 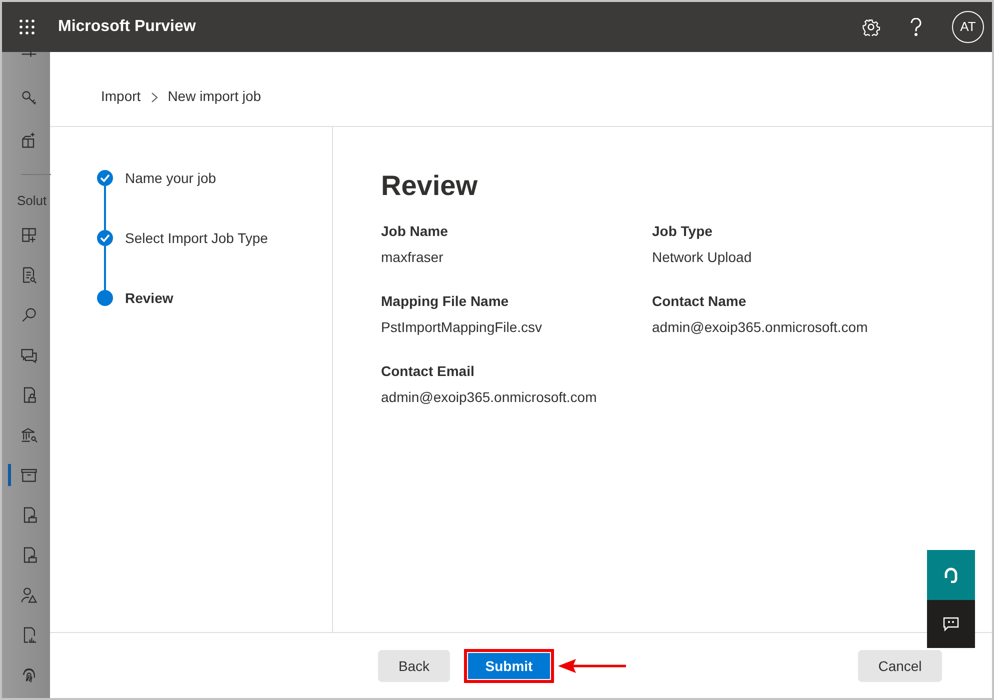 What do you see at coordinates (683, 231) in the screenshot?
I see `field-label: Job Type` at bounding box center [683, 231].